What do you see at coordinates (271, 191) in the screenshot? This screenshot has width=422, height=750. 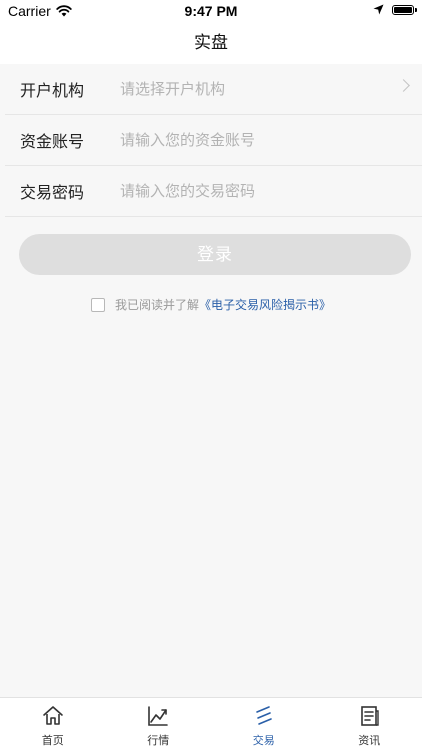 I see `password-input` at bounding box center [271, 191].